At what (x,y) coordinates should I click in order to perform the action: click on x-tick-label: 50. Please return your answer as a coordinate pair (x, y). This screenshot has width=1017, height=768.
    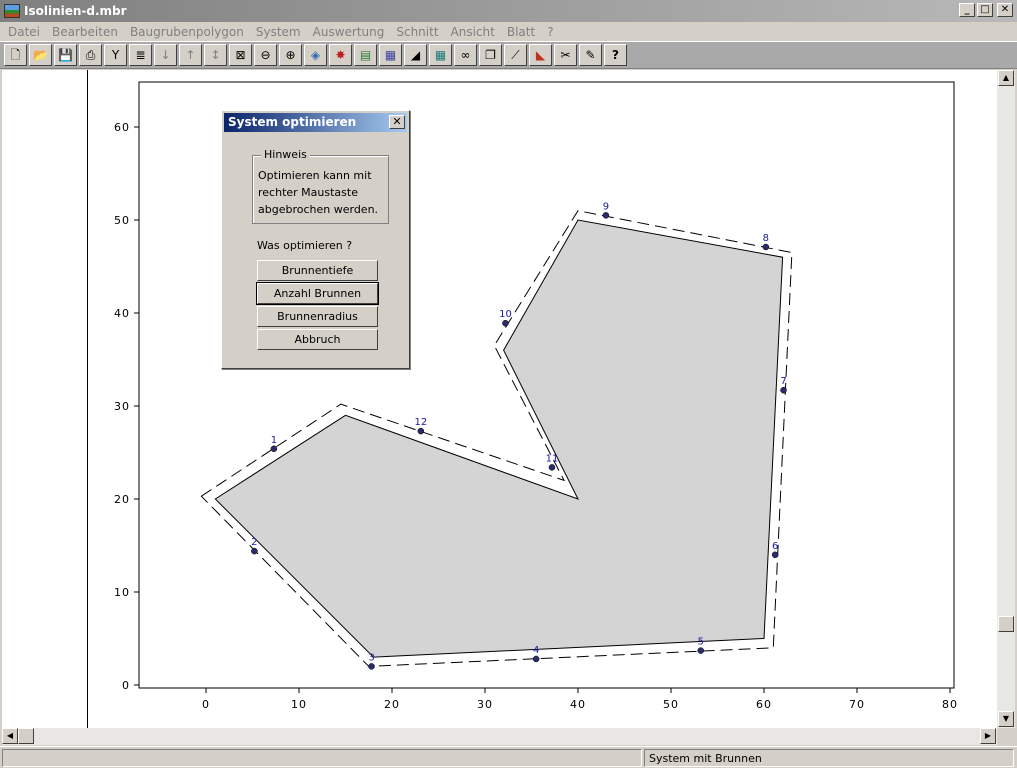
    Looking at the image, I should click on (671, 704).